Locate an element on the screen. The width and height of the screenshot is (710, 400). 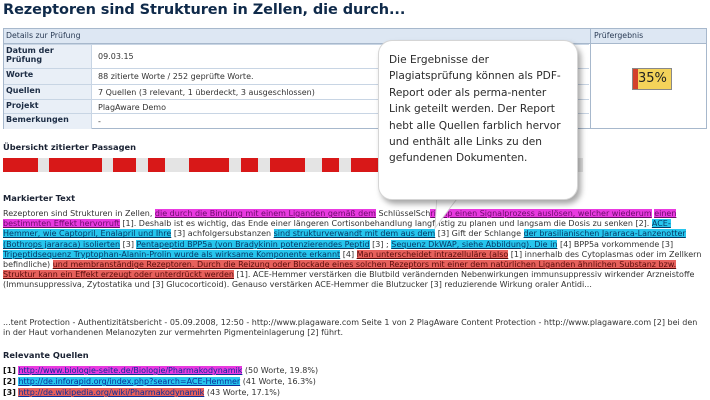
callout-tail is located at coordinates (447, 212).